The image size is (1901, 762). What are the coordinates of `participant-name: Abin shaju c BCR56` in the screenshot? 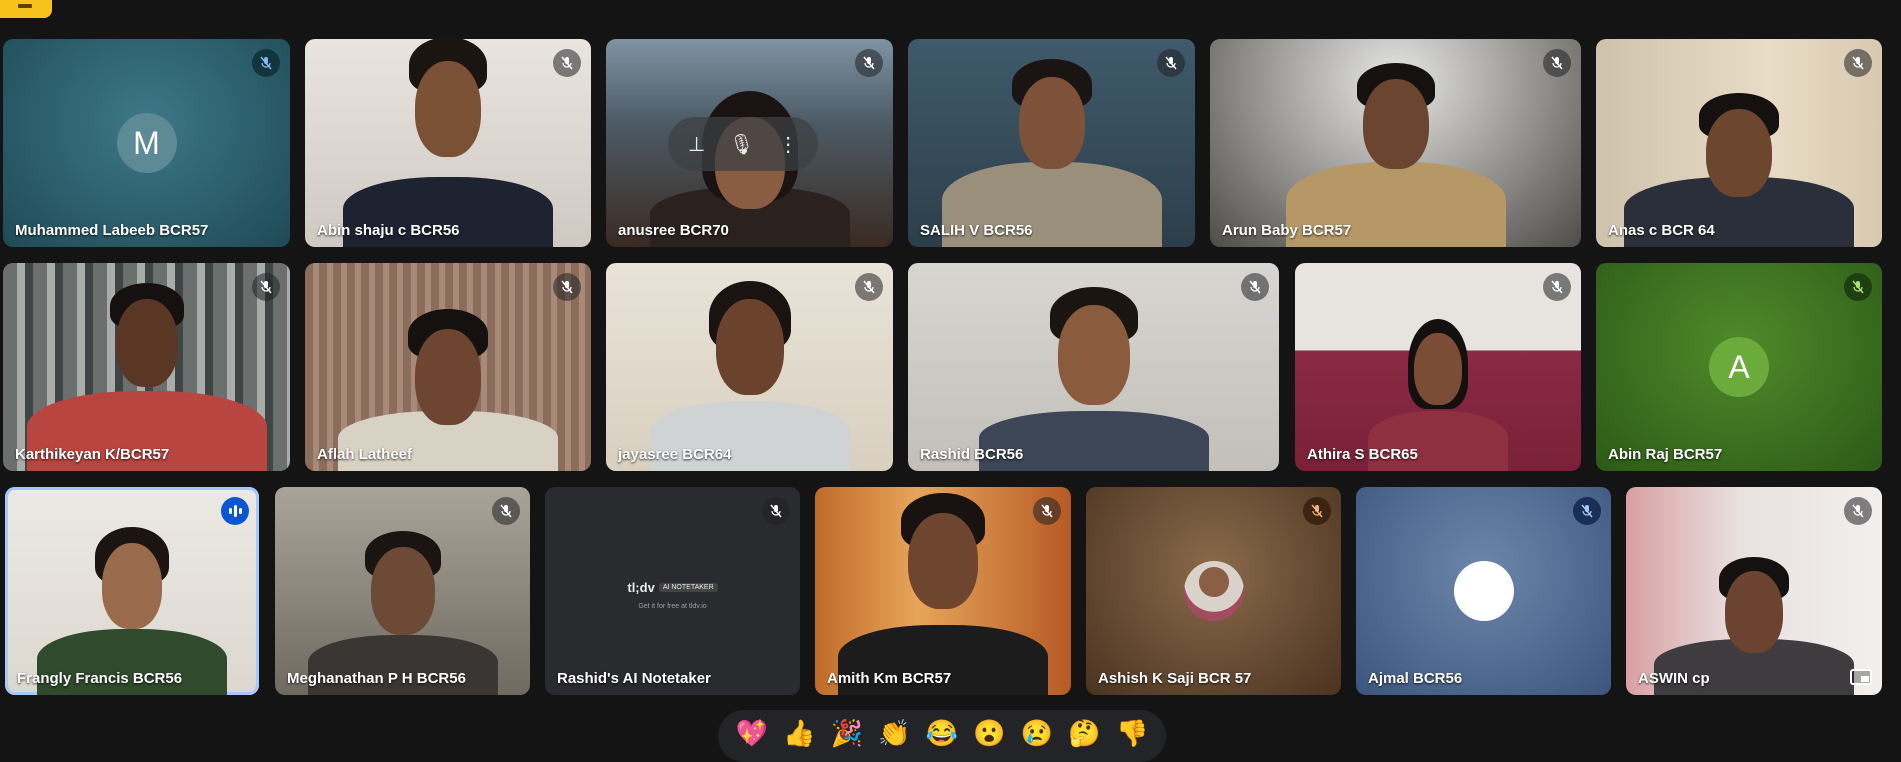 It's located at (388, 230).